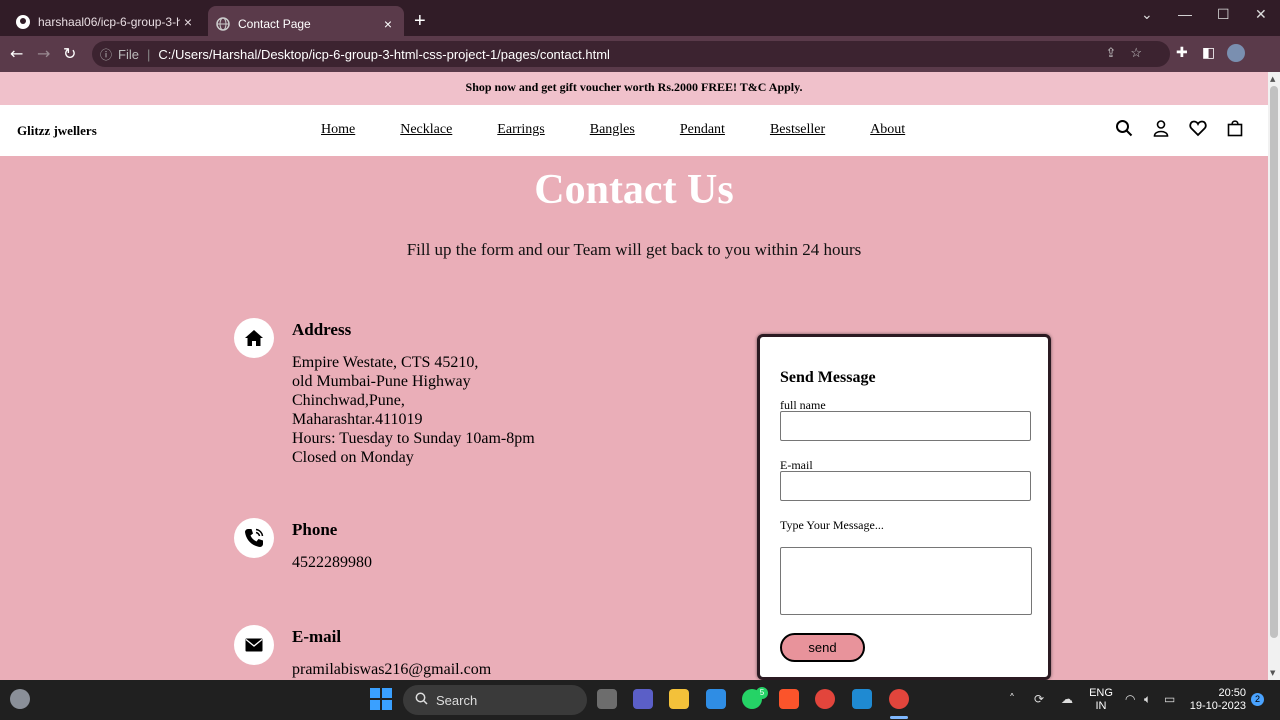 The width and height of the screenshot is (1280, 720). I want to click on nav-earrings: Earrings, so click(520, 130).